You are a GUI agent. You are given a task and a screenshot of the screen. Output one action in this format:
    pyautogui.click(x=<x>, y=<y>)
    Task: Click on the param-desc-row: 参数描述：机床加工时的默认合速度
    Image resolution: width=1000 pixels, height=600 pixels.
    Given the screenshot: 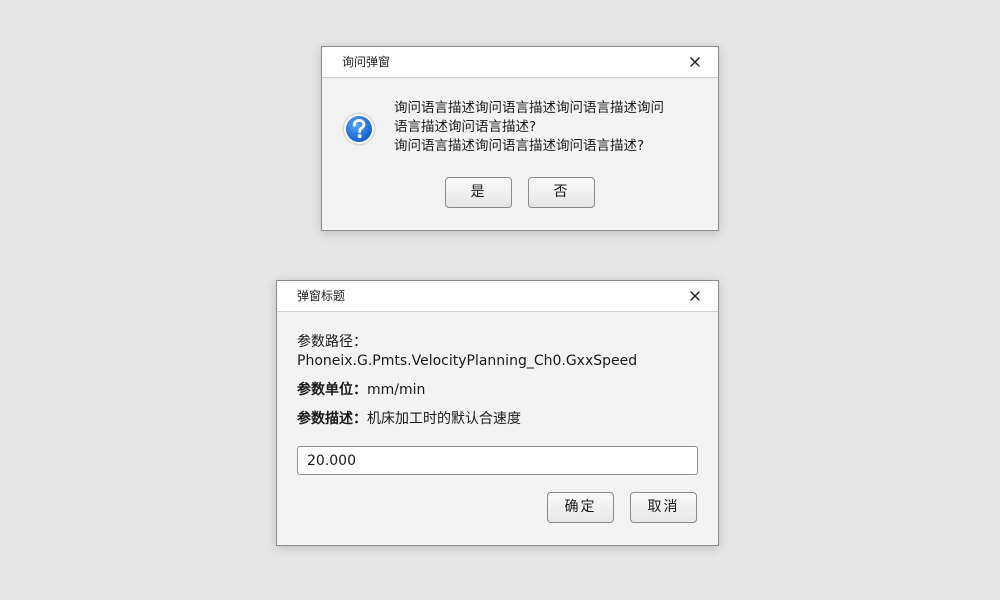 What is the action you would take?
    pyautogui.click(x=409, y=419)
    